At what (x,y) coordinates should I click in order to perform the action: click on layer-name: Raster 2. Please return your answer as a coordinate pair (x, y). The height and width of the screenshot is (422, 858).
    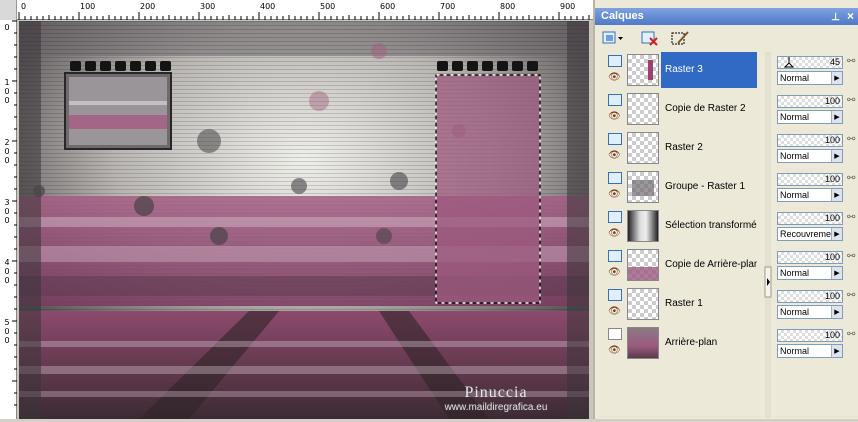
    Looking at the image, I should click on (709, 148).